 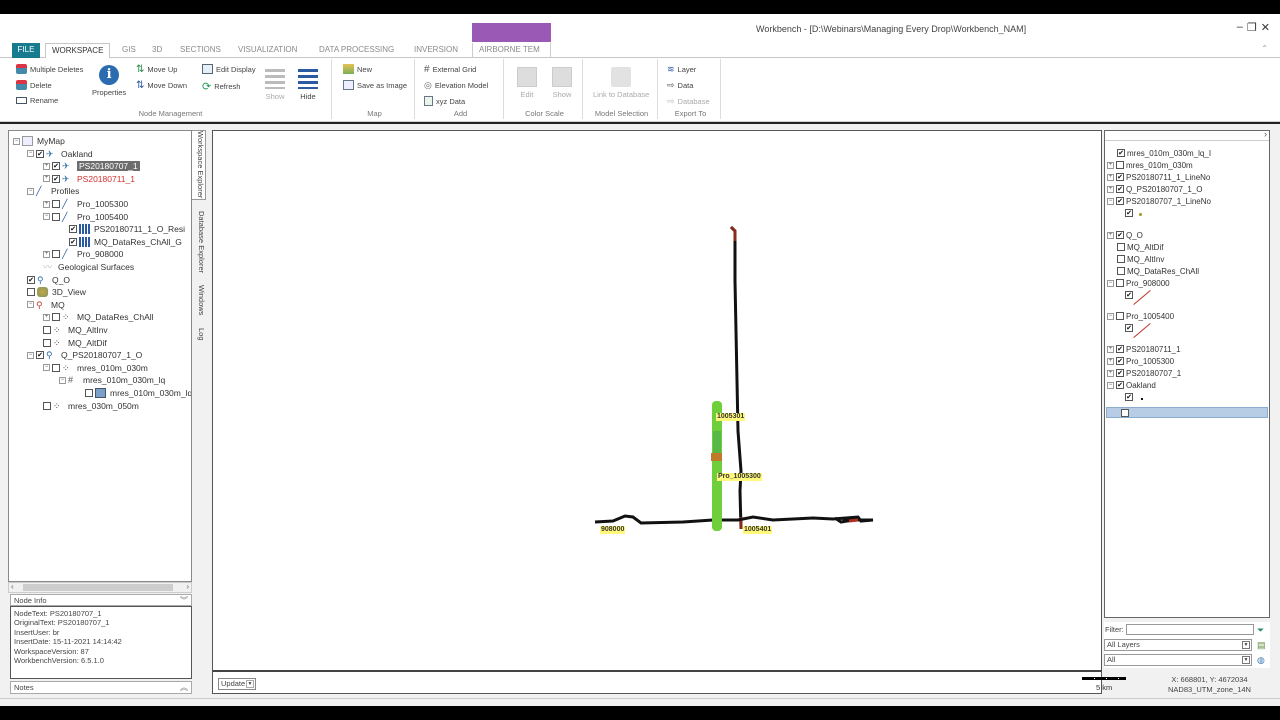 What do you see at coordinates (199, 300) in the screenshot?
I see `tab-windows: Windows` at bounding box center [199, 300].